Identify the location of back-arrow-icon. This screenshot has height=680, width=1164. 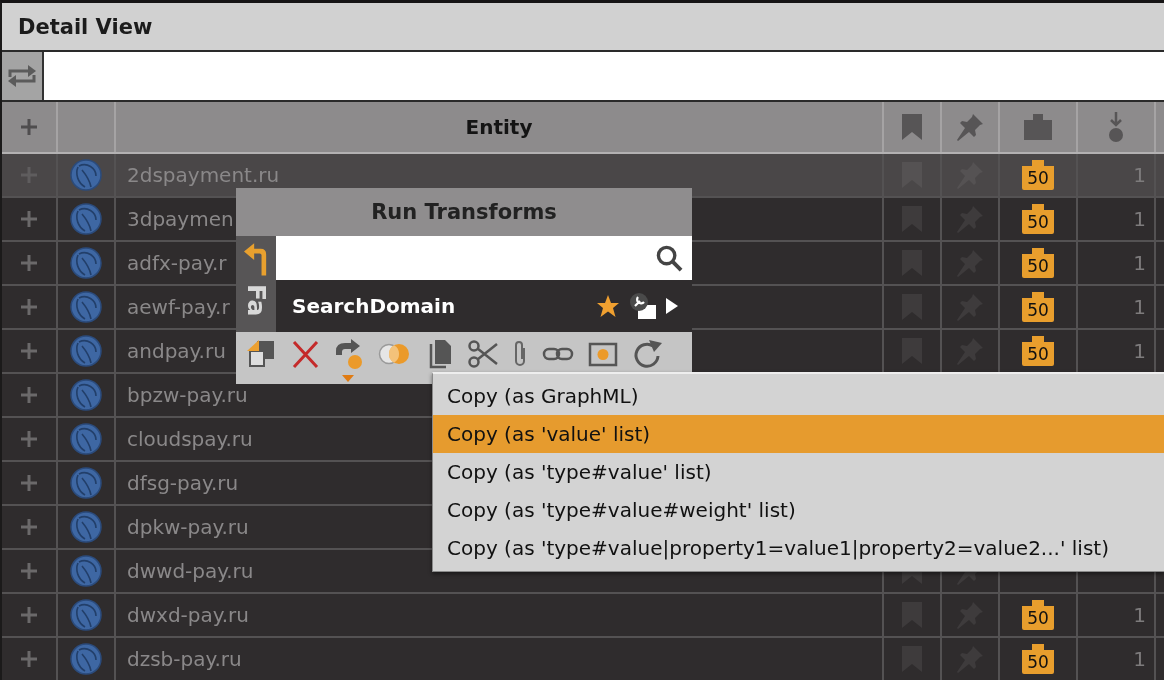
(256, 259).